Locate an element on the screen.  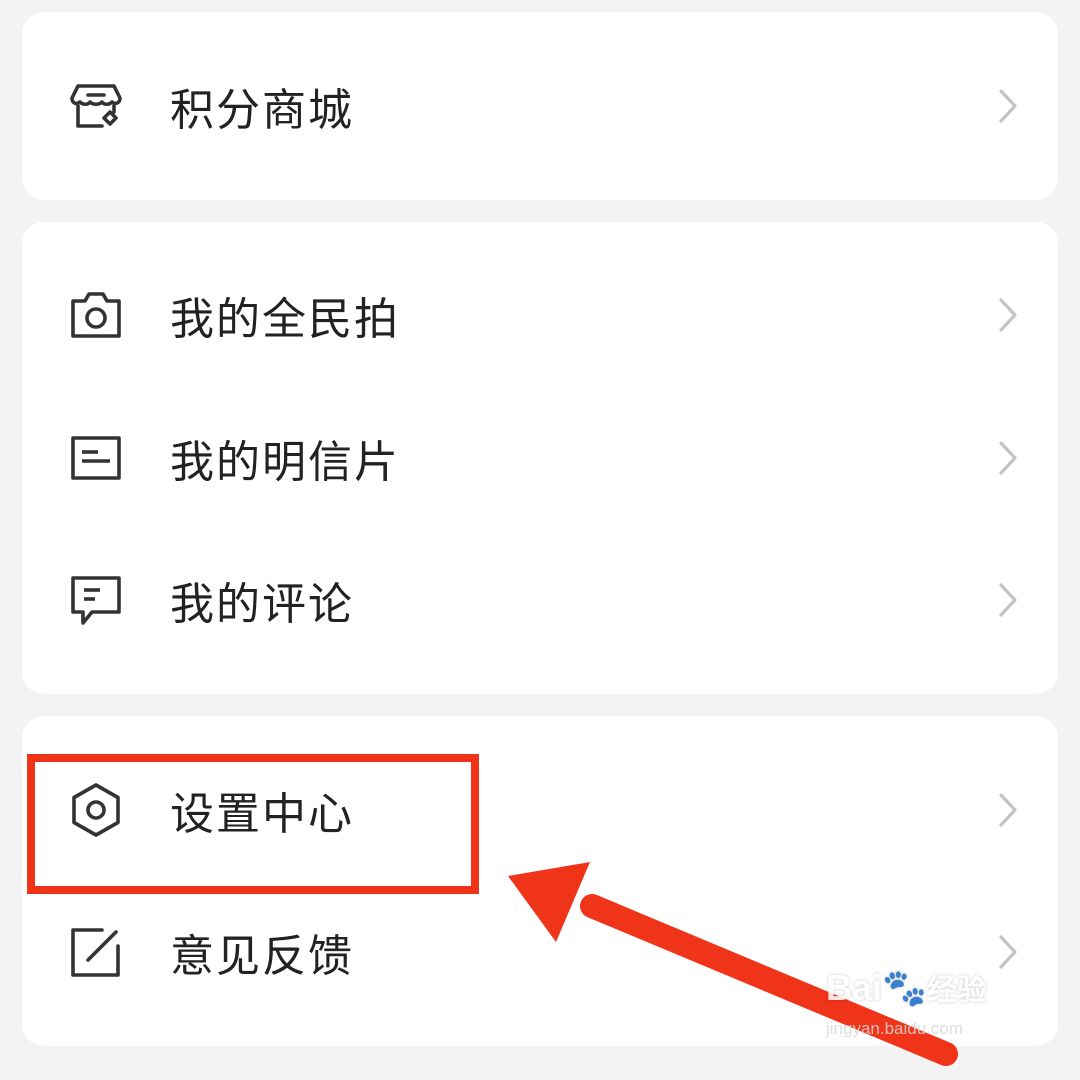
settings-hexagon-icon is located at coordinates (96, 810).